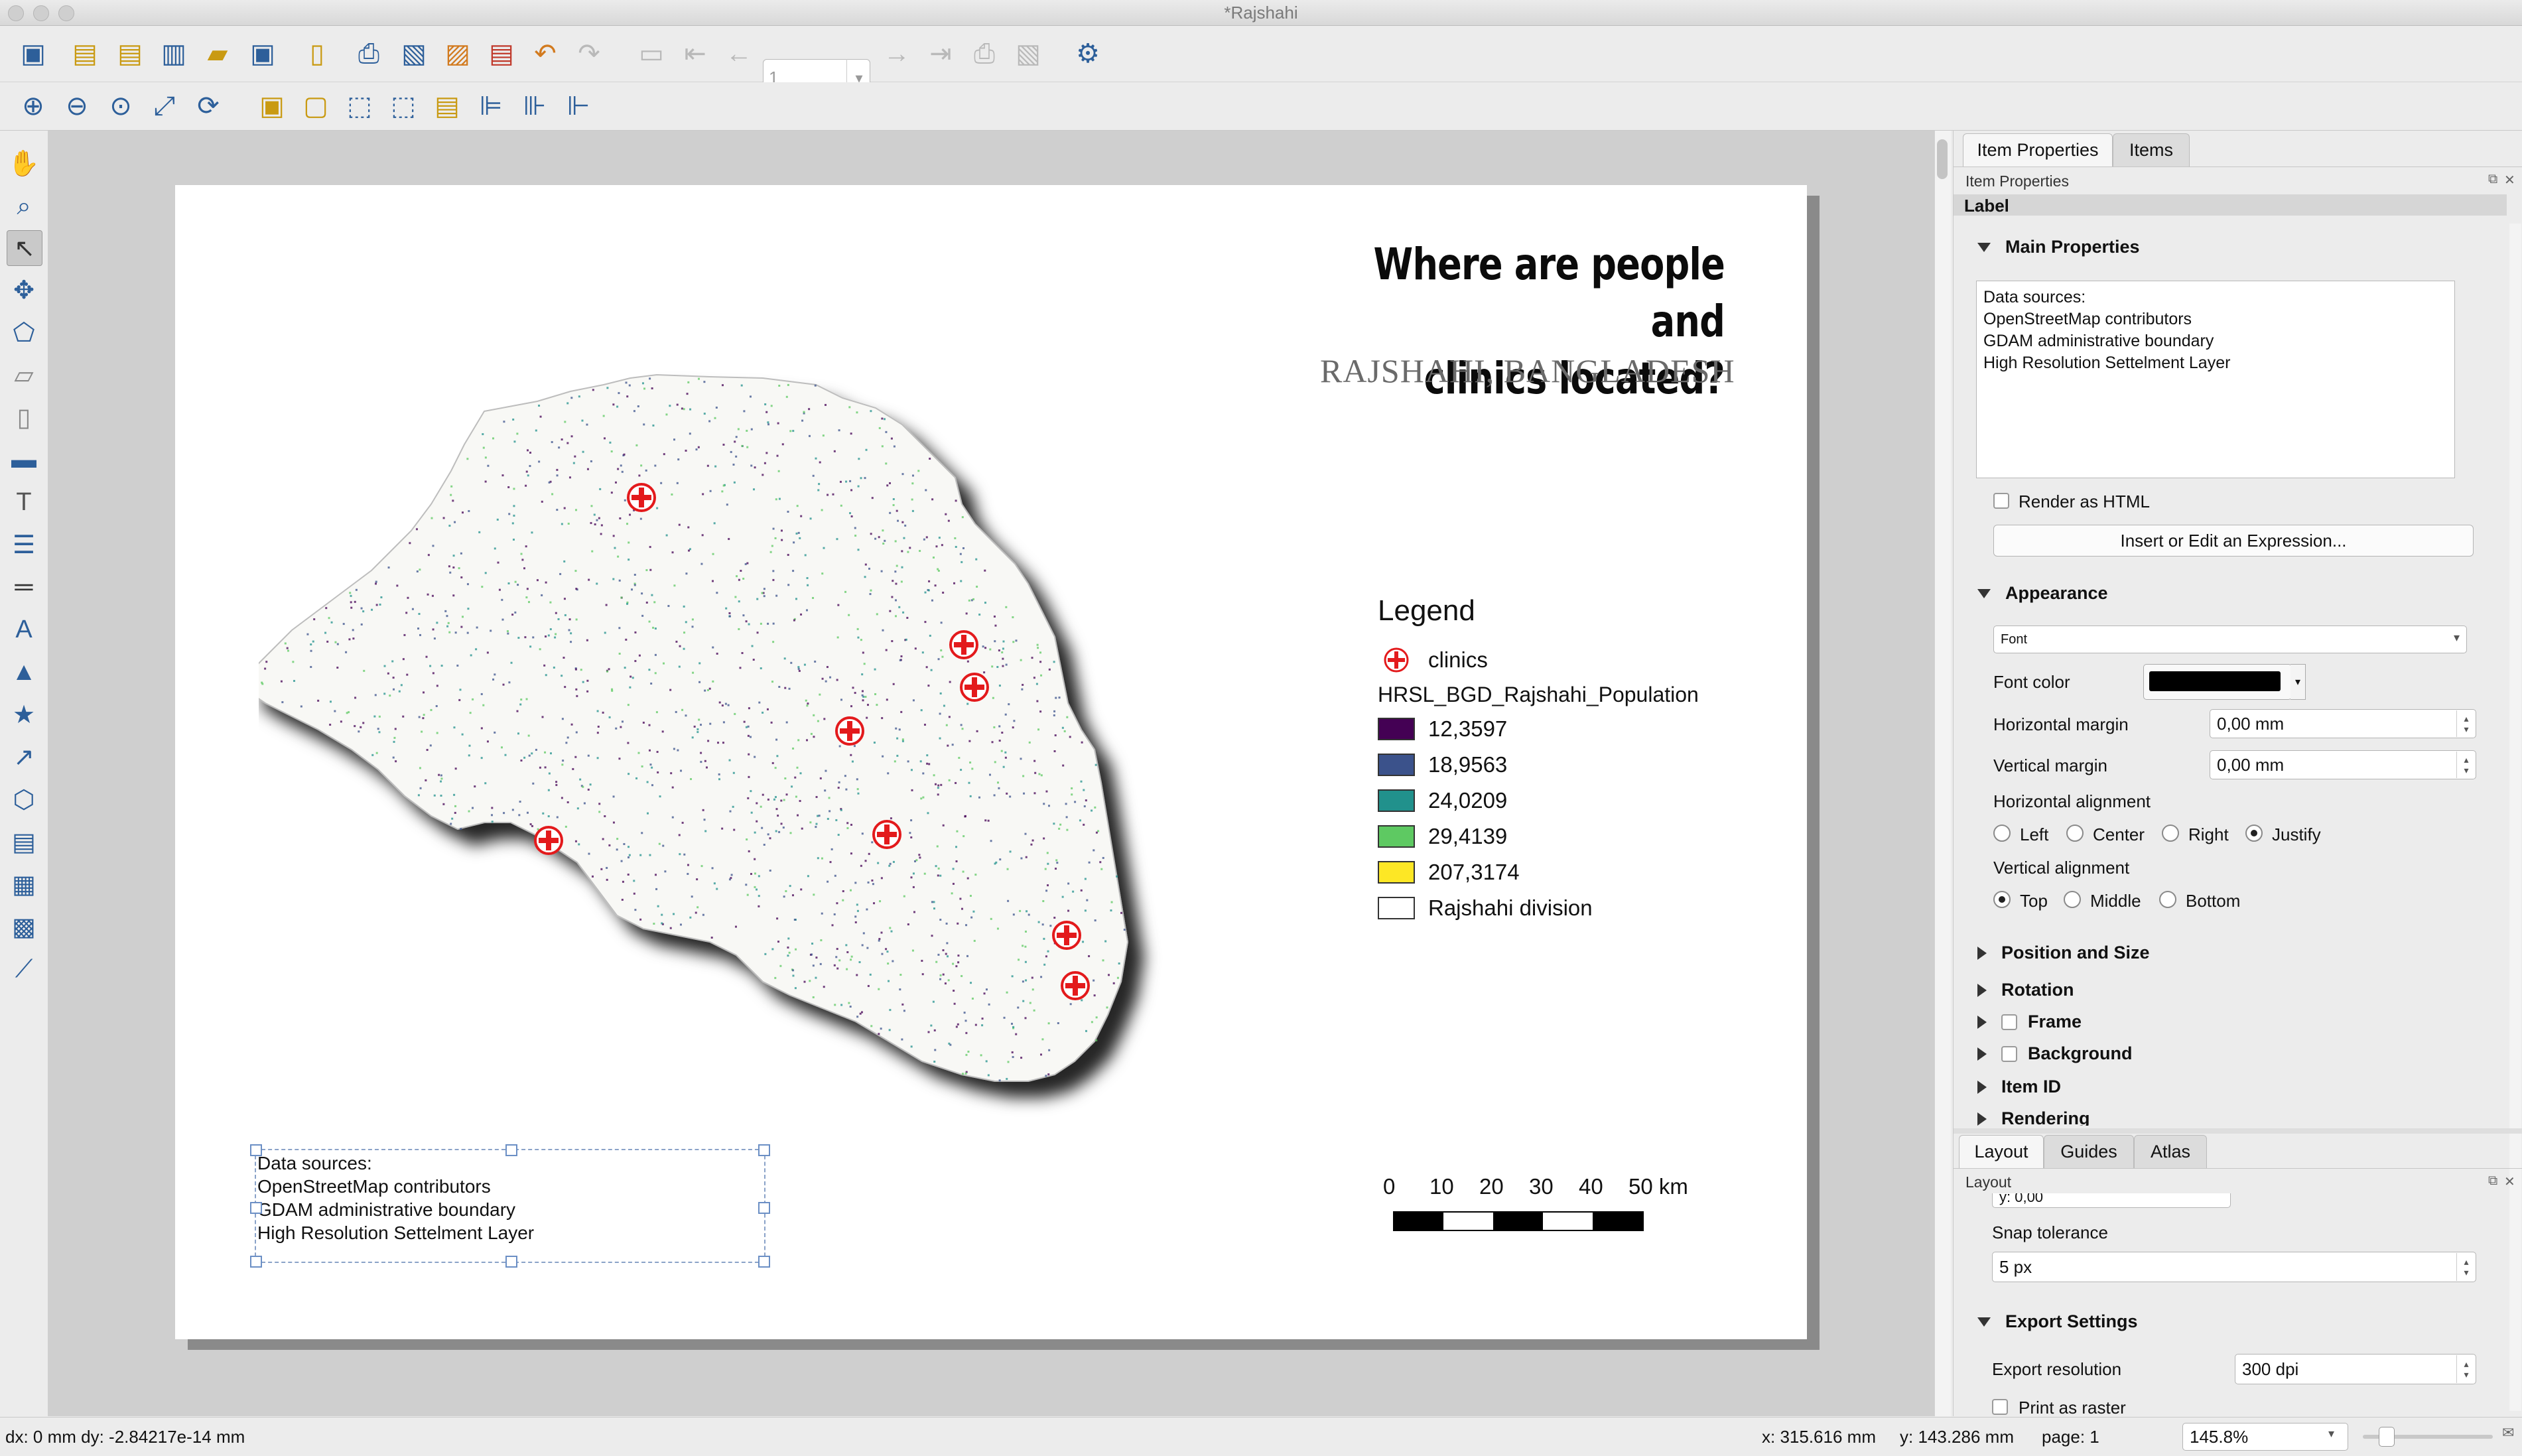  What do you see at coordinates (24, 290) in the screenshot?
I see `move-content-icon: ✥` at bounding box center [24, 290].